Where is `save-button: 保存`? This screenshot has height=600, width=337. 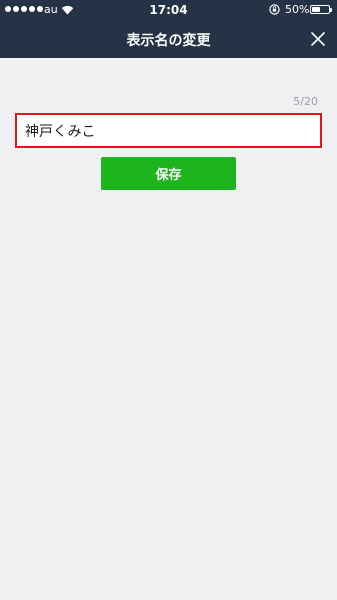 save-button: 保存 is located at coordinates (168, 173).